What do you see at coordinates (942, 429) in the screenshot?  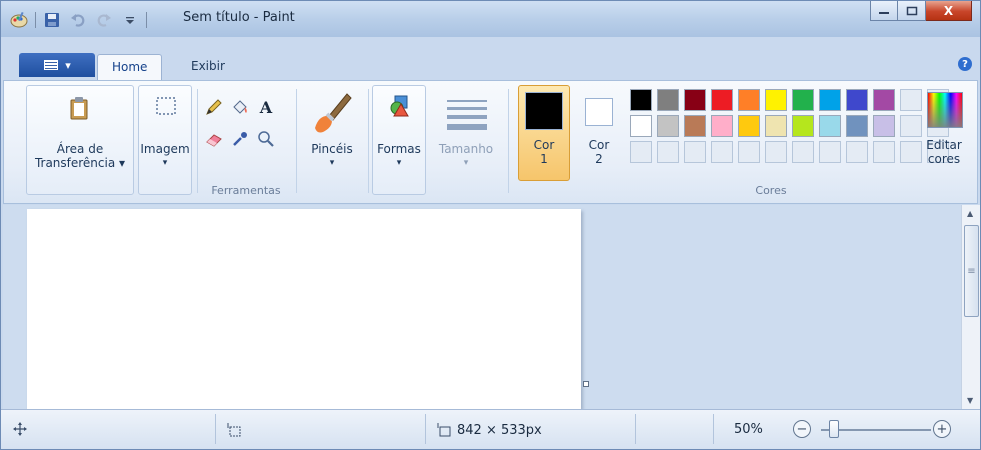 I see `zoom-in-button: +` at bounding box center [942, 429].